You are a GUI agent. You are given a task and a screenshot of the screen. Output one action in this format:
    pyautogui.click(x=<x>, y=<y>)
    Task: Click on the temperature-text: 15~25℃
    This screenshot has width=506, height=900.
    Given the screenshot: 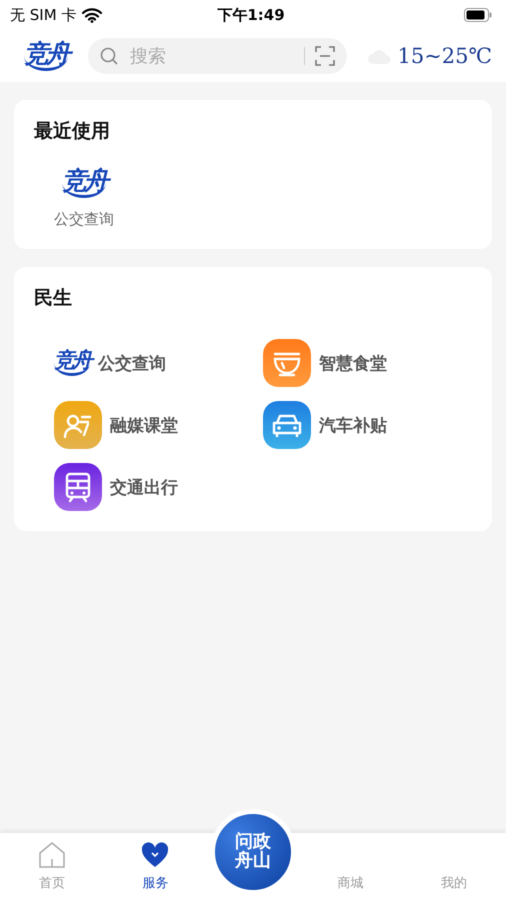 What is the action you would take?
    pyautogui.click(x=444, y=56)
    